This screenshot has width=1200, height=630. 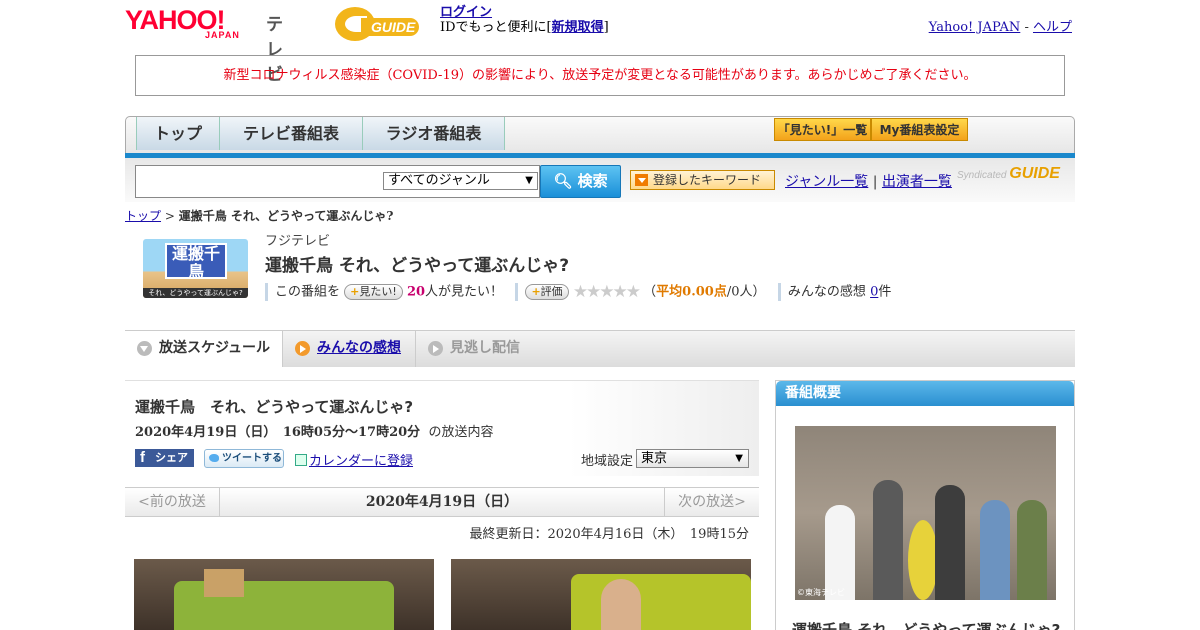 I want to click on chevron-down-icon, so click(x=144, y=348).